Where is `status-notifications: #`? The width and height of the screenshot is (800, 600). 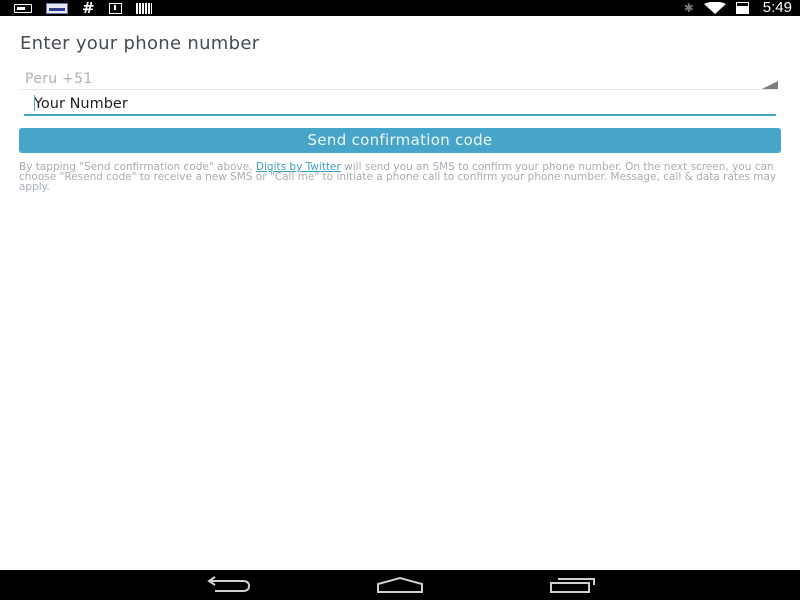 status-notifications: # is located at coordinates (83, 8).